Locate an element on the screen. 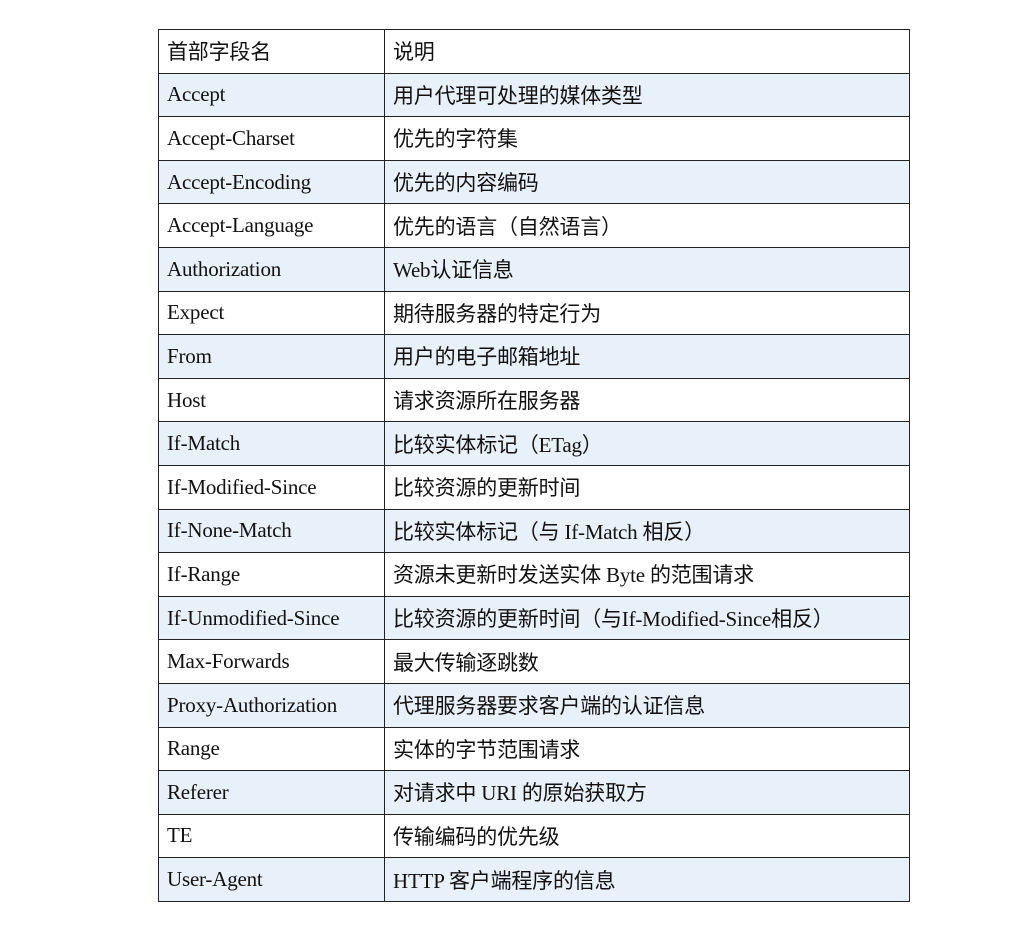 The image size is (1016, 930). field-name-cell: Authorization is located at coordinates (271, 269).